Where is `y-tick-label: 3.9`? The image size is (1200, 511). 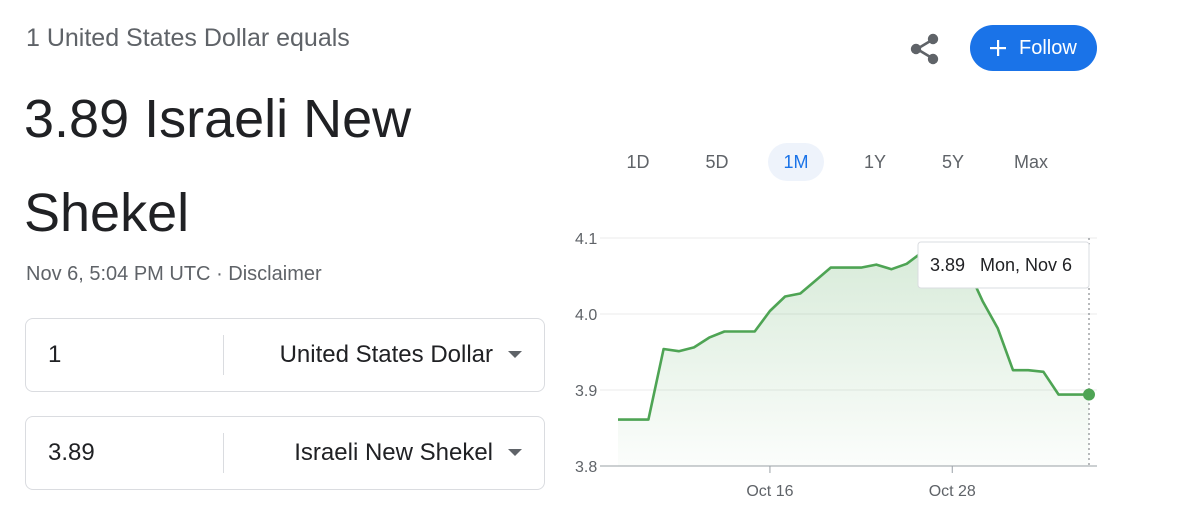 y-tick-label: 3.9 is located at coordinates (586, 391).